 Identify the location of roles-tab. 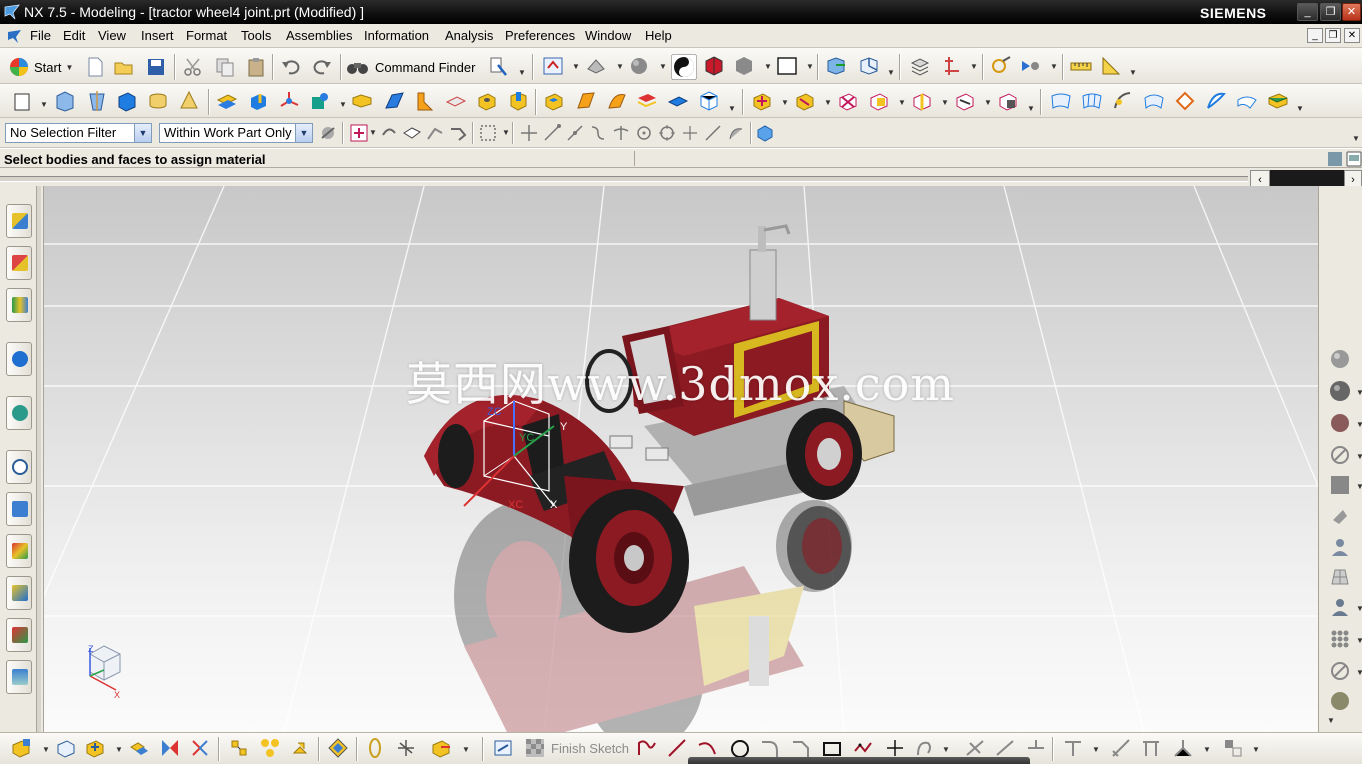
(19, 635).